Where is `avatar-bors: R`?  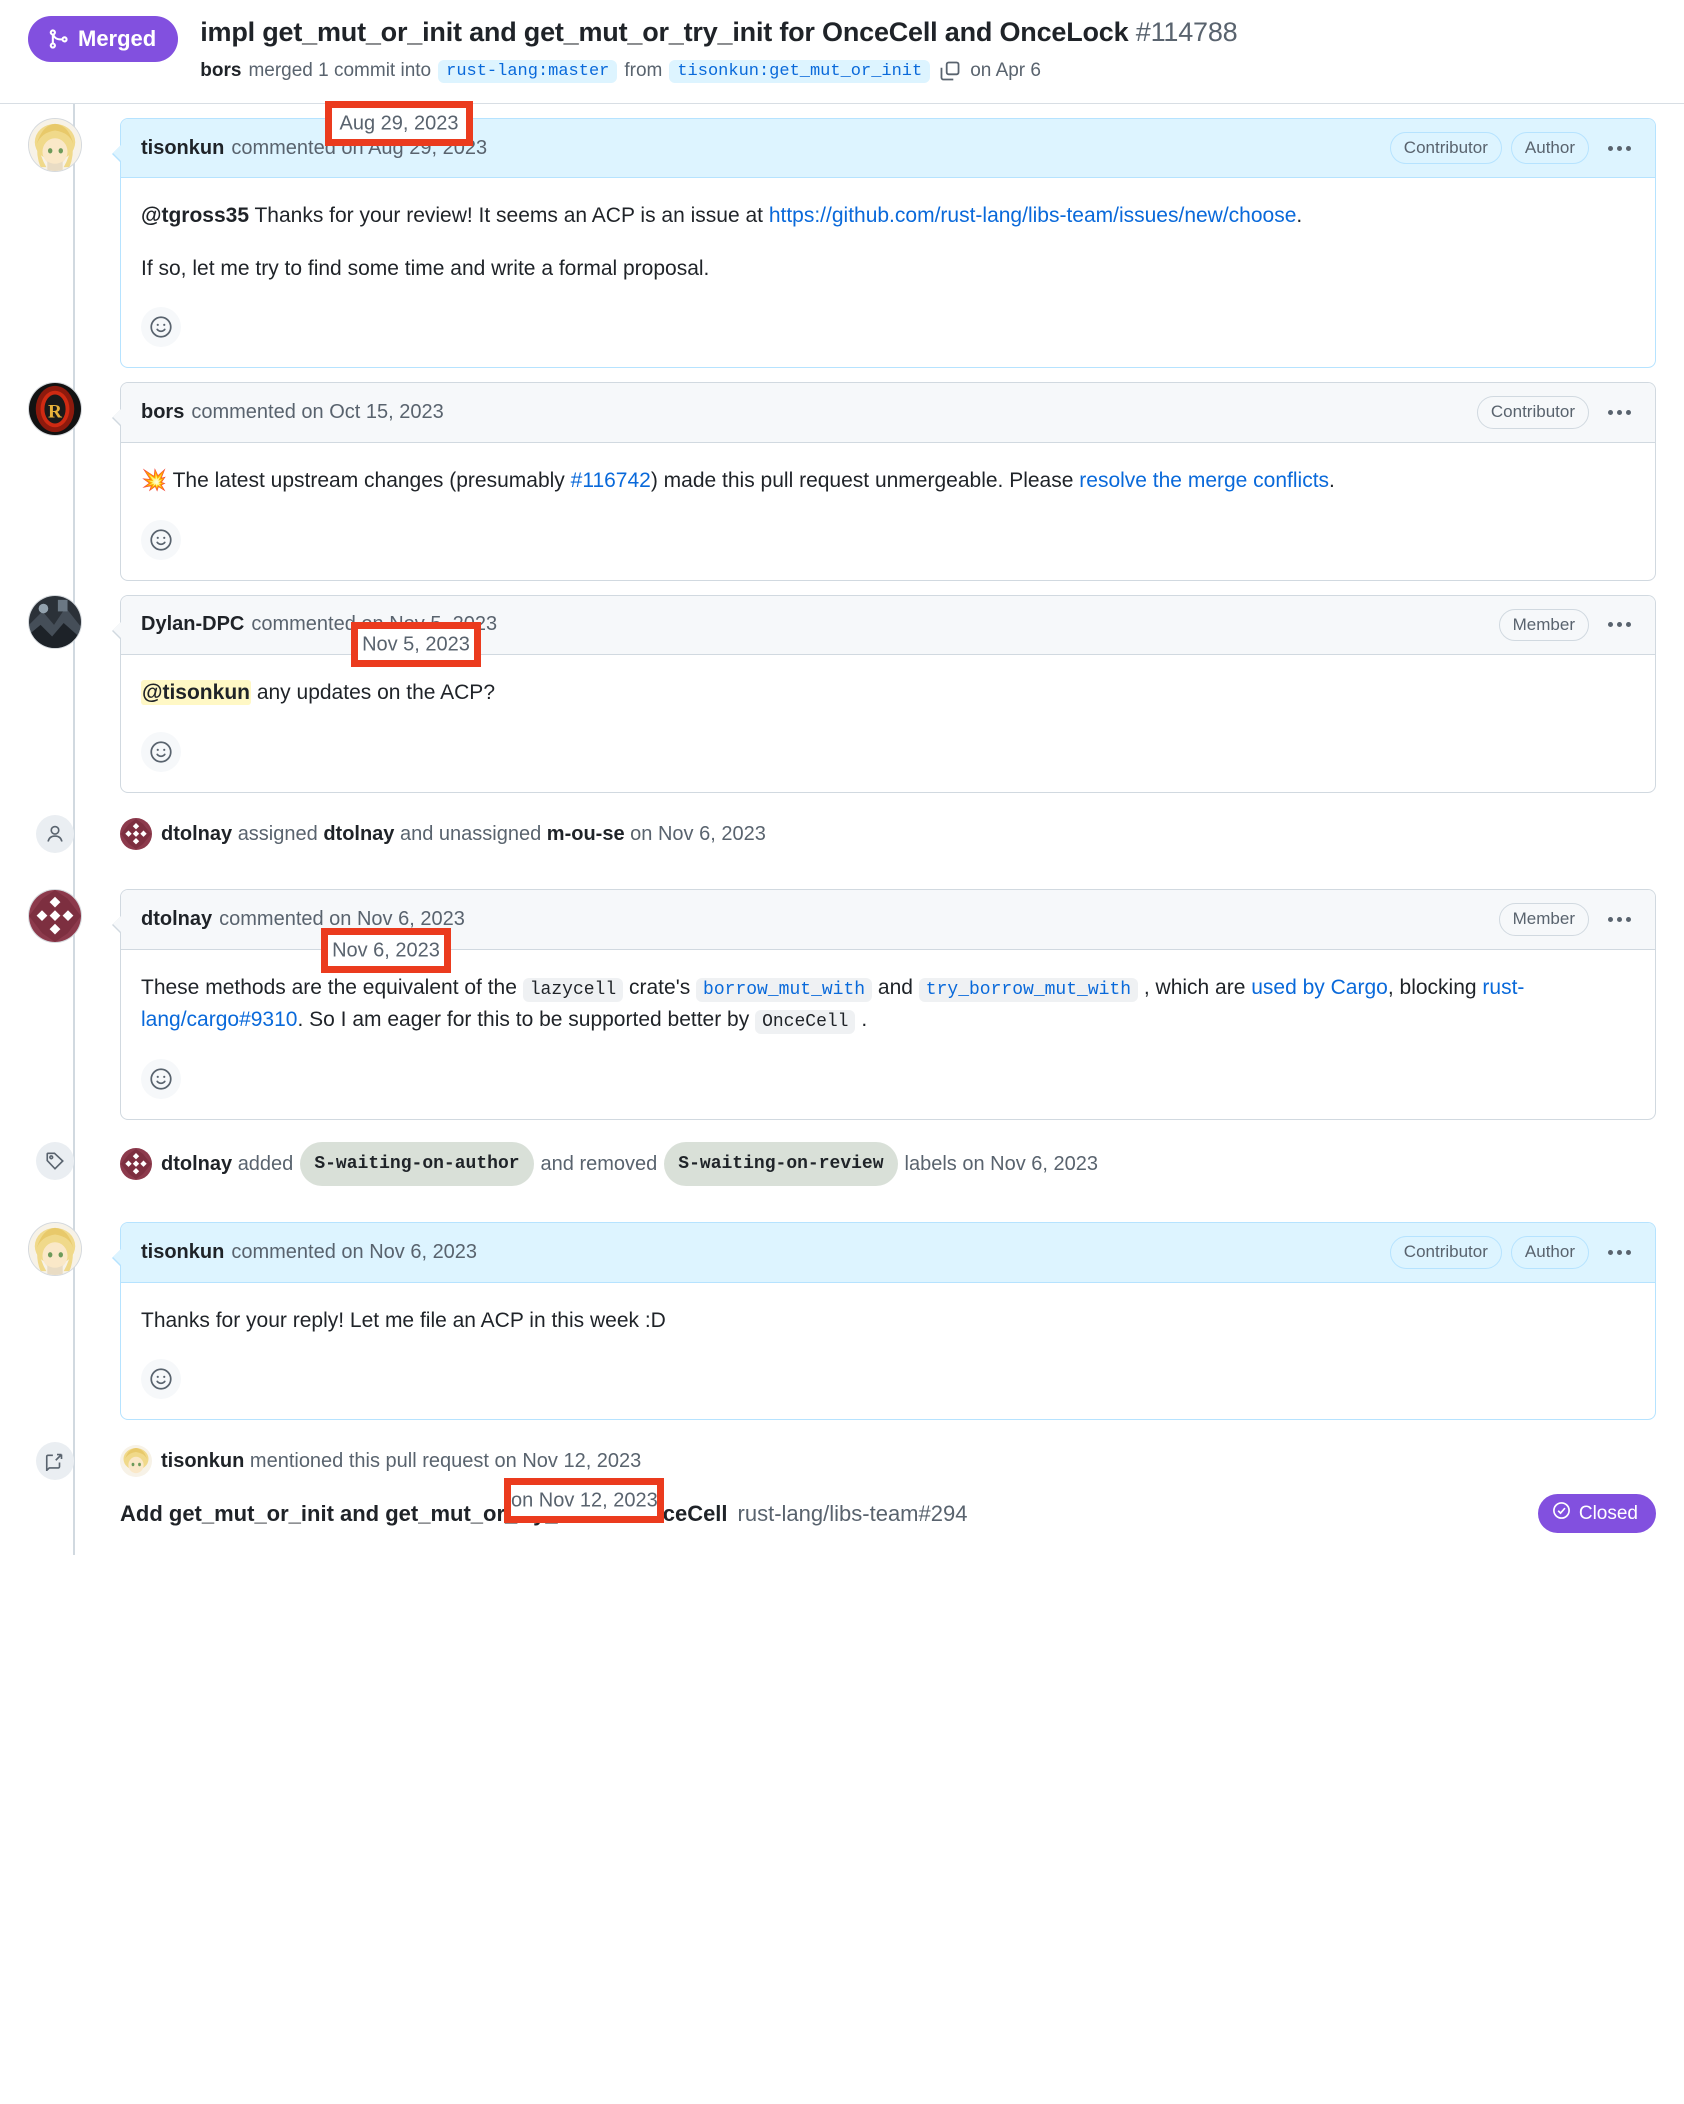 avatar-bors: R is located at coordinates (55, 409).